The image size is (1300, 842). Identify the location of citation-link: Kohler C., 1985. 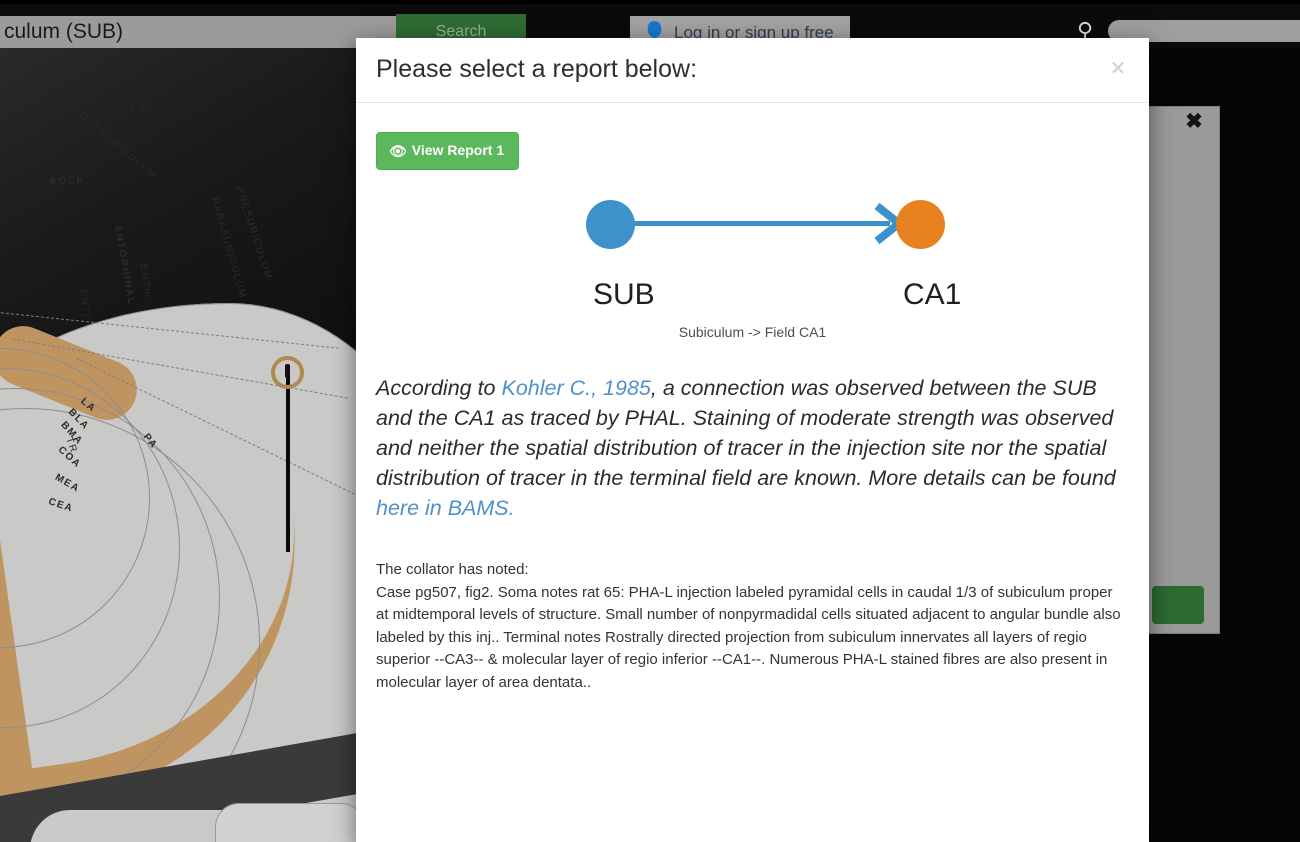
(575, 388).